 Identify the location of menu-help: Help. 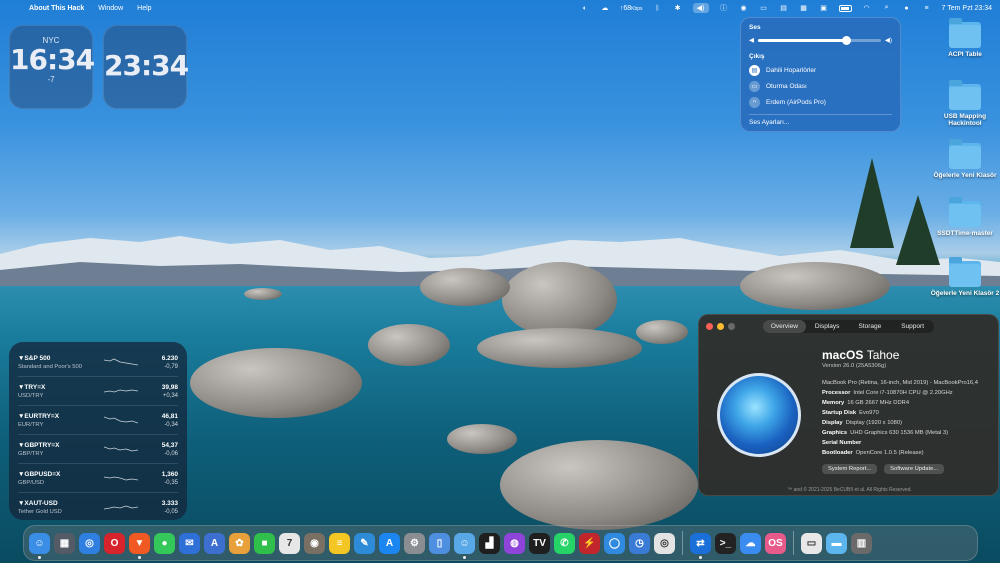
(144, 8).